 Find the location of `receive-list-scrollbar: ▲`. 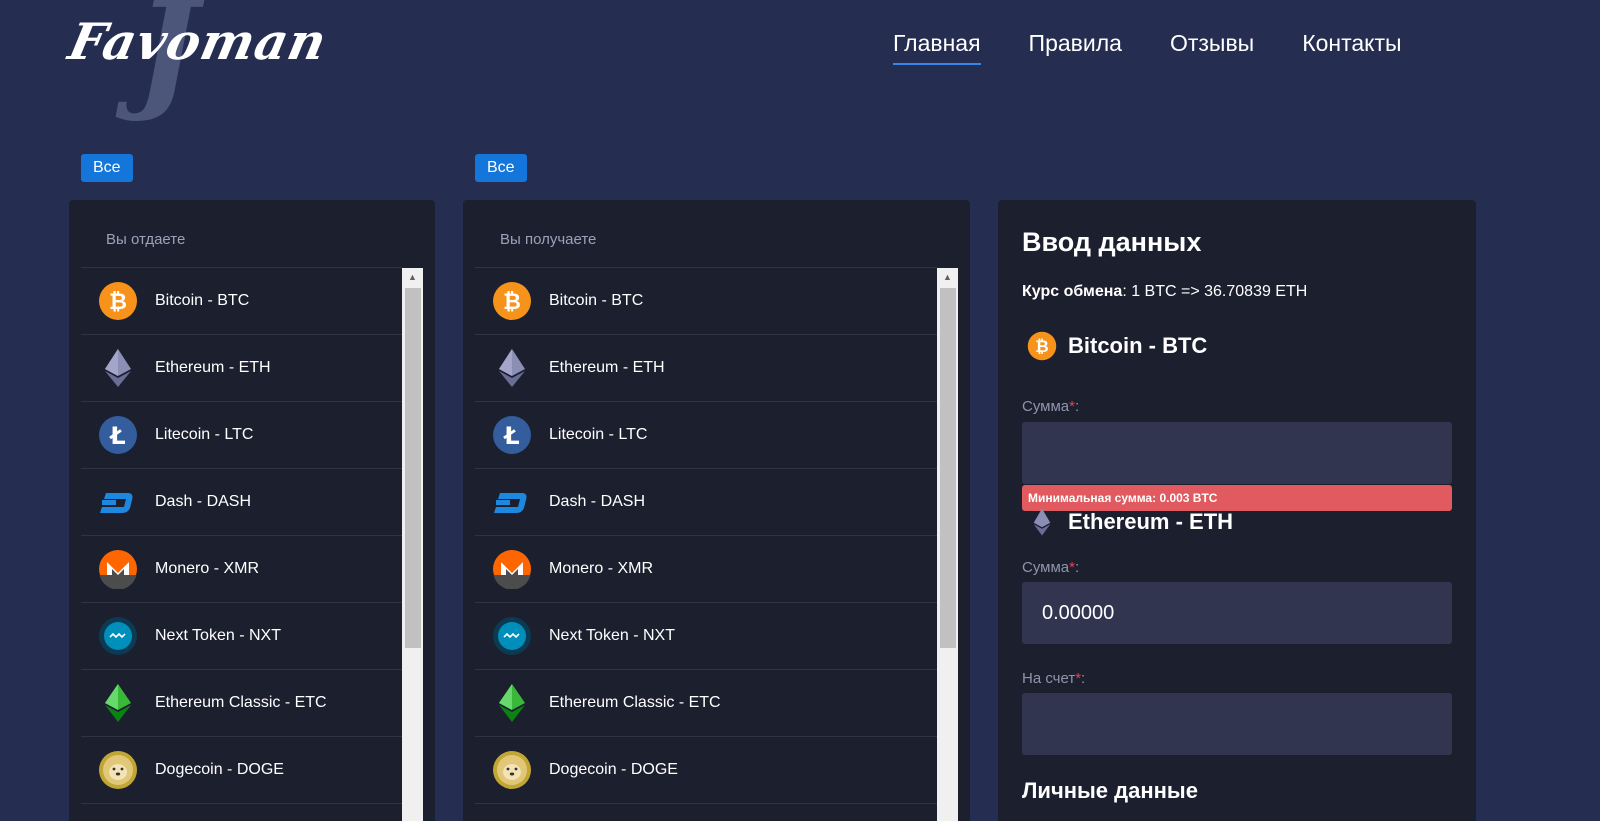

receive-list-scrollbar: ▲ is located at coordinates (947, 544).